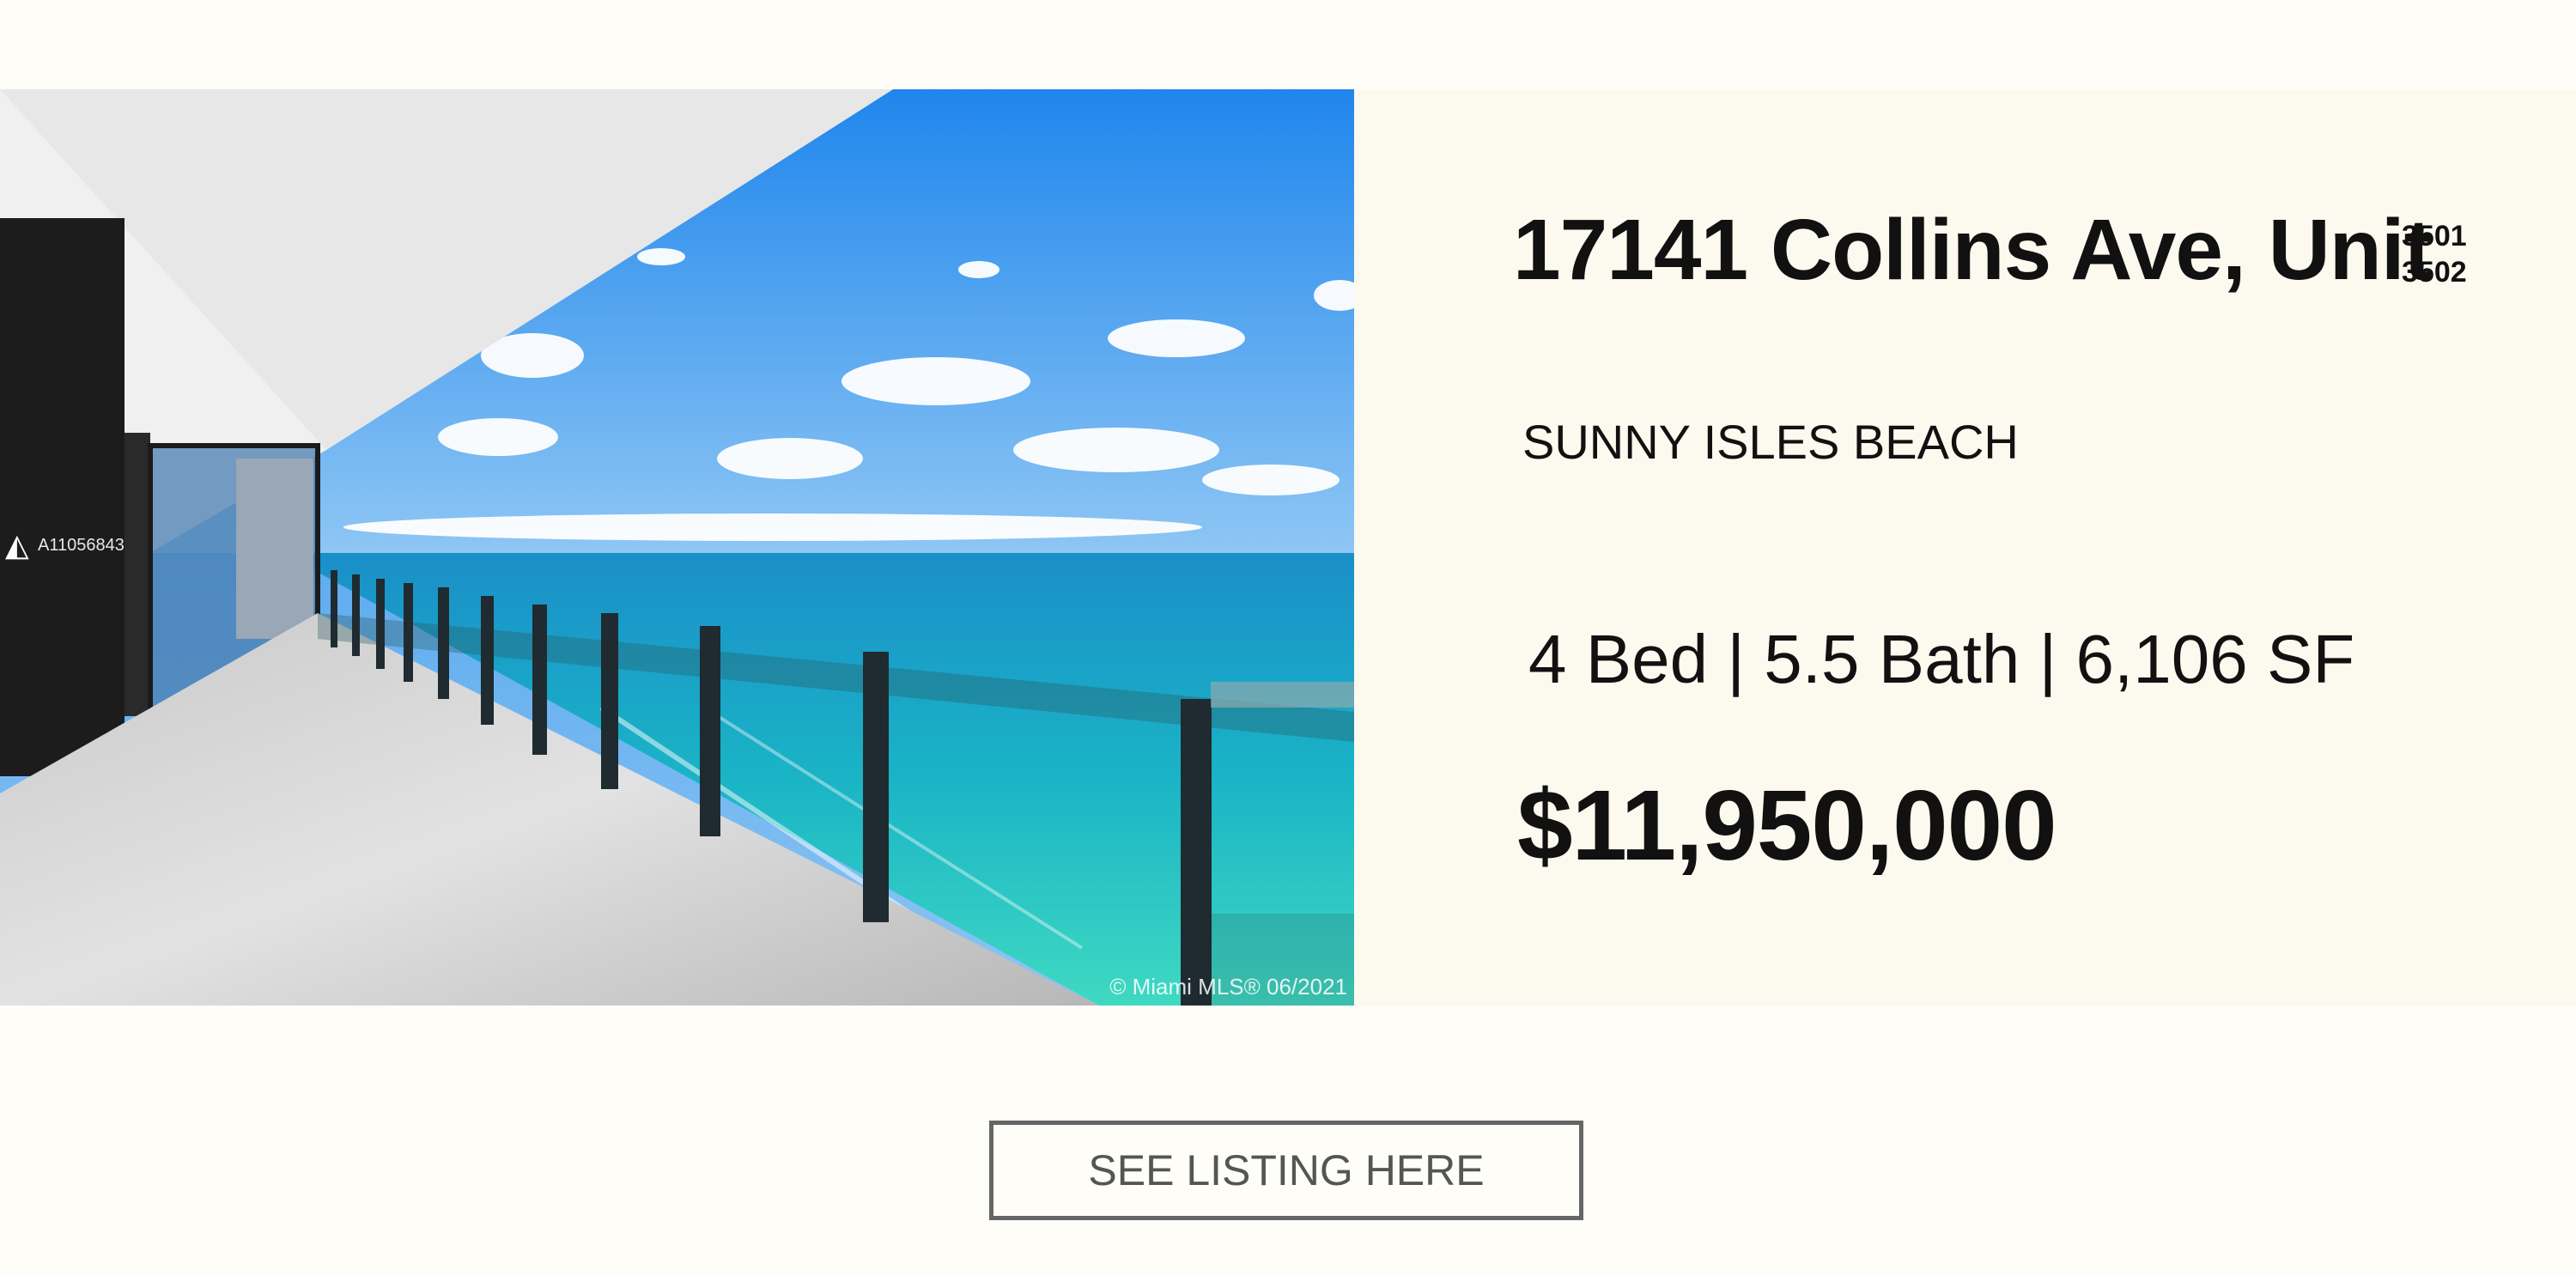  Describe the element at coordinates (1770, 442) in the screenshot. I see `listing-city: SUNNY ISLES BEACH` at that location.